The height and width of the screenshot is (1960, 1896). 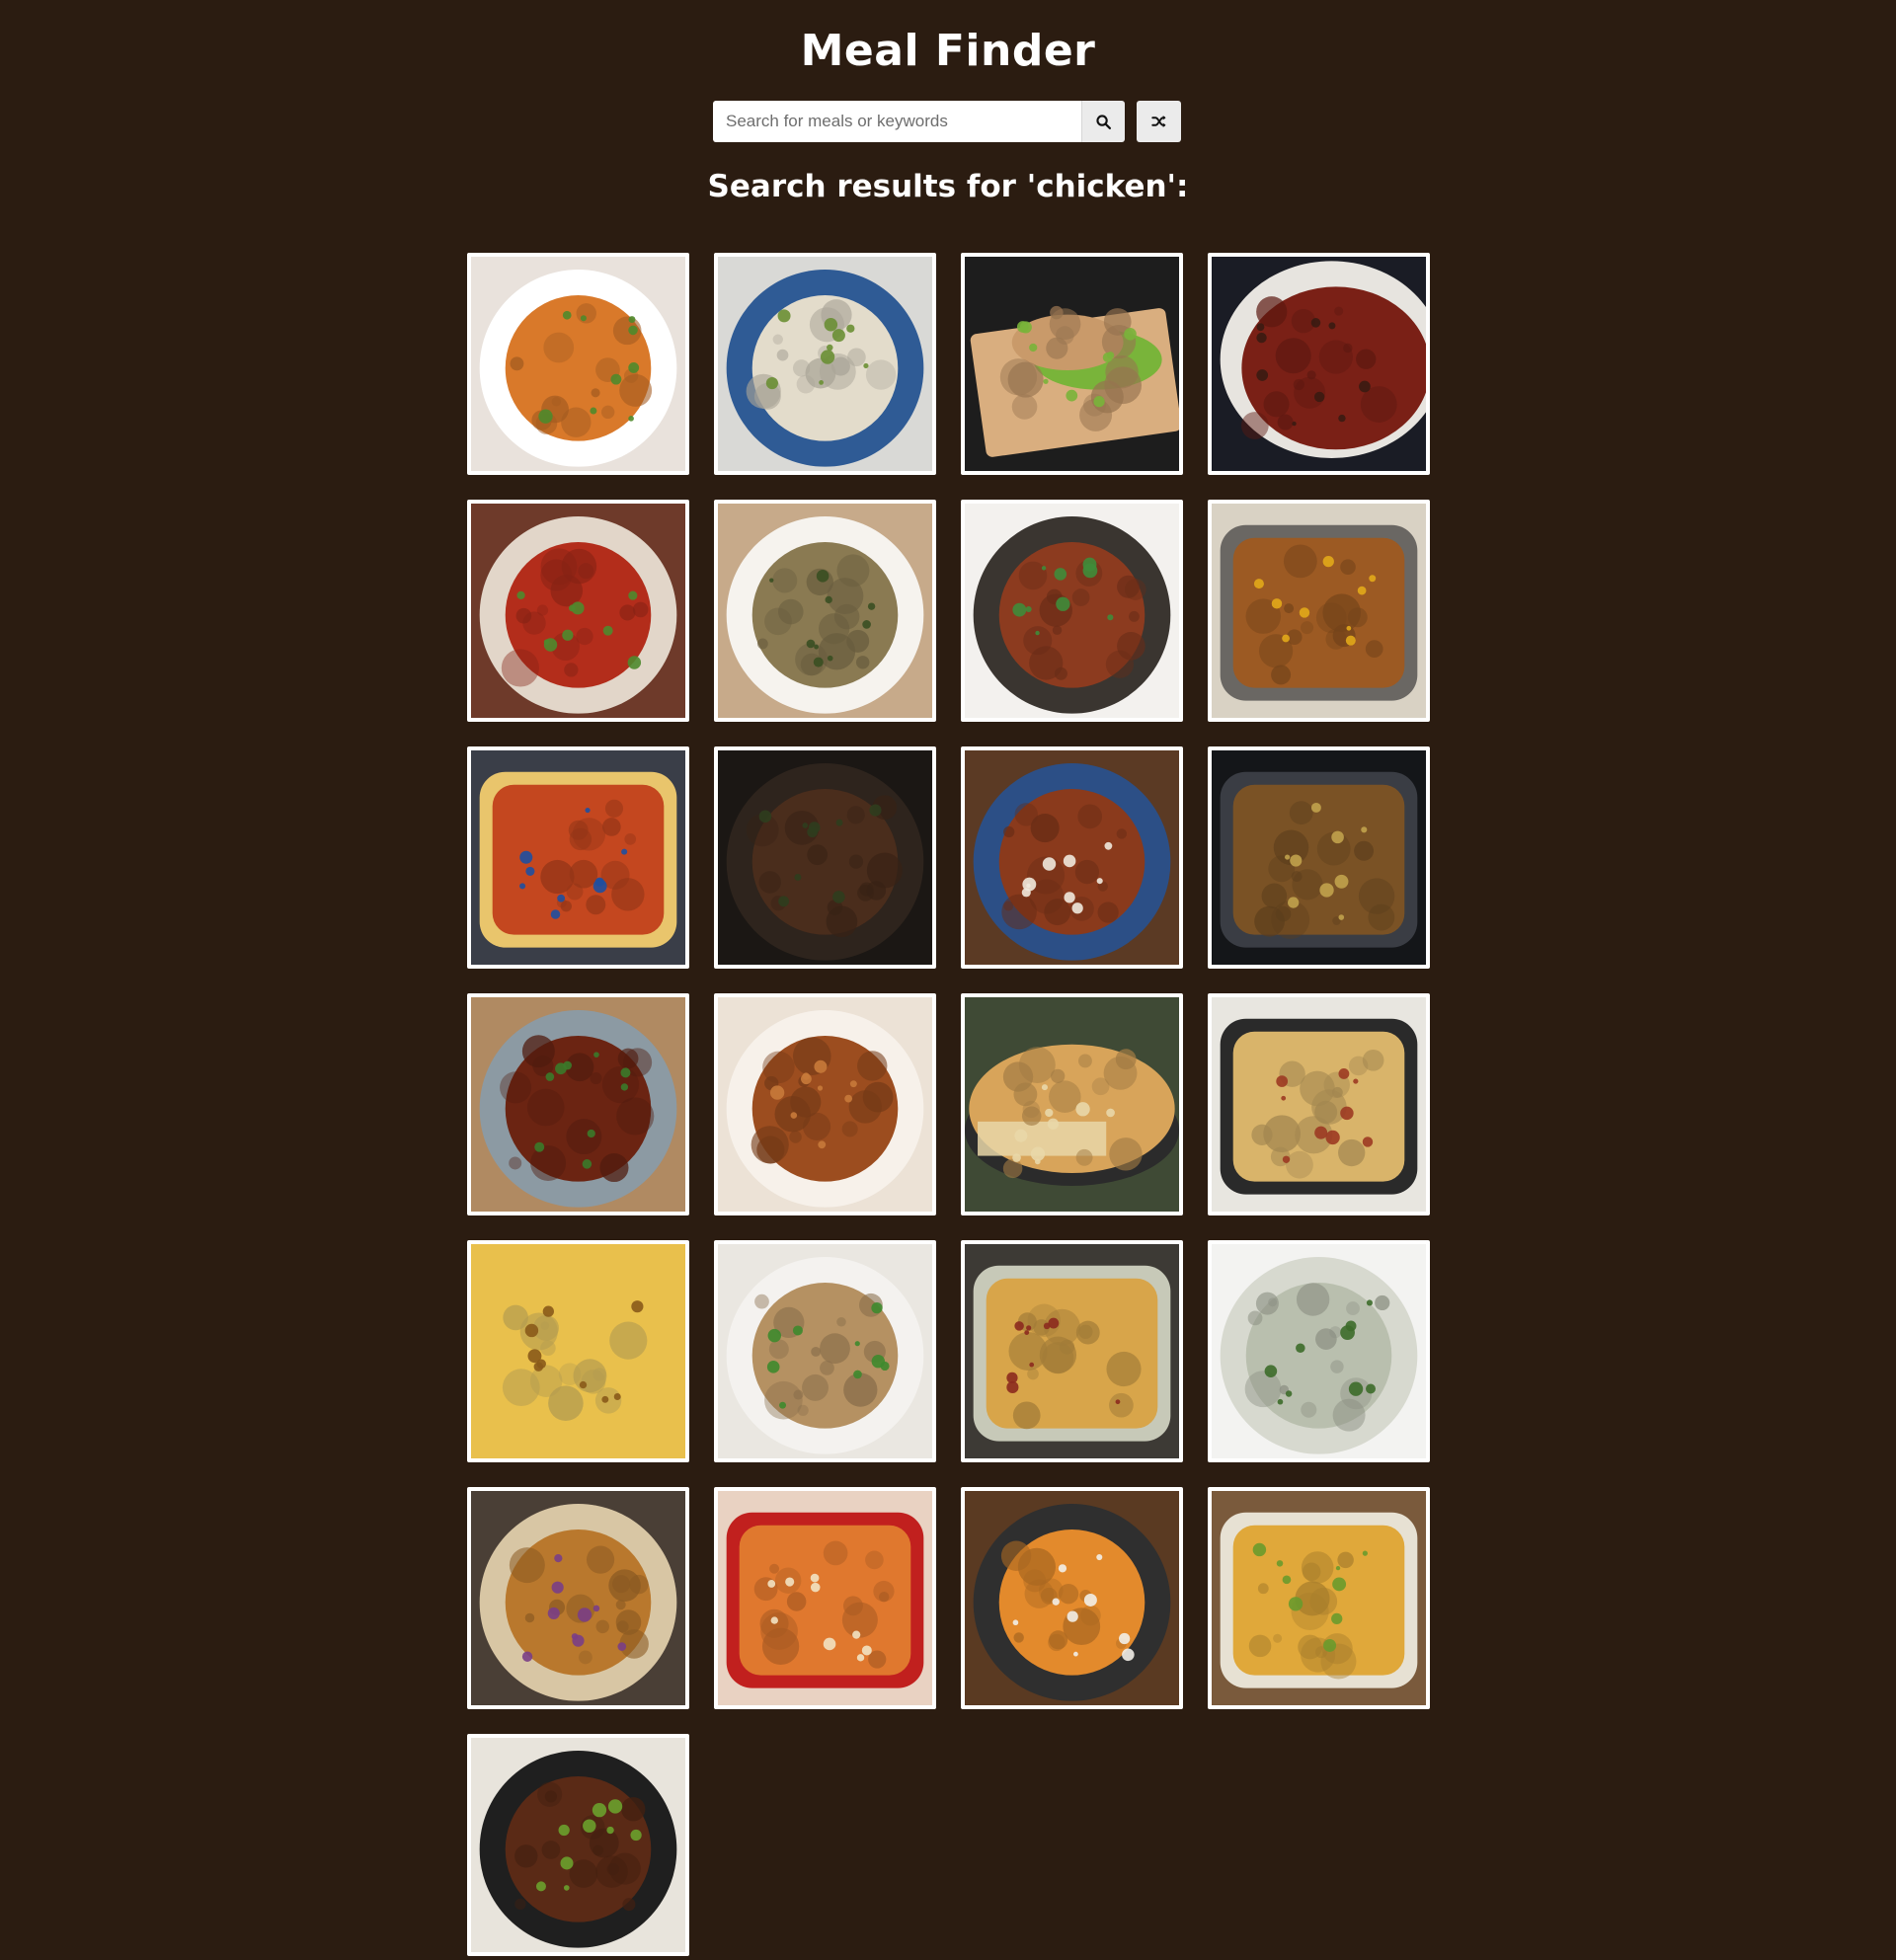 I want to click on search-bar, so click(x=947, y=122).